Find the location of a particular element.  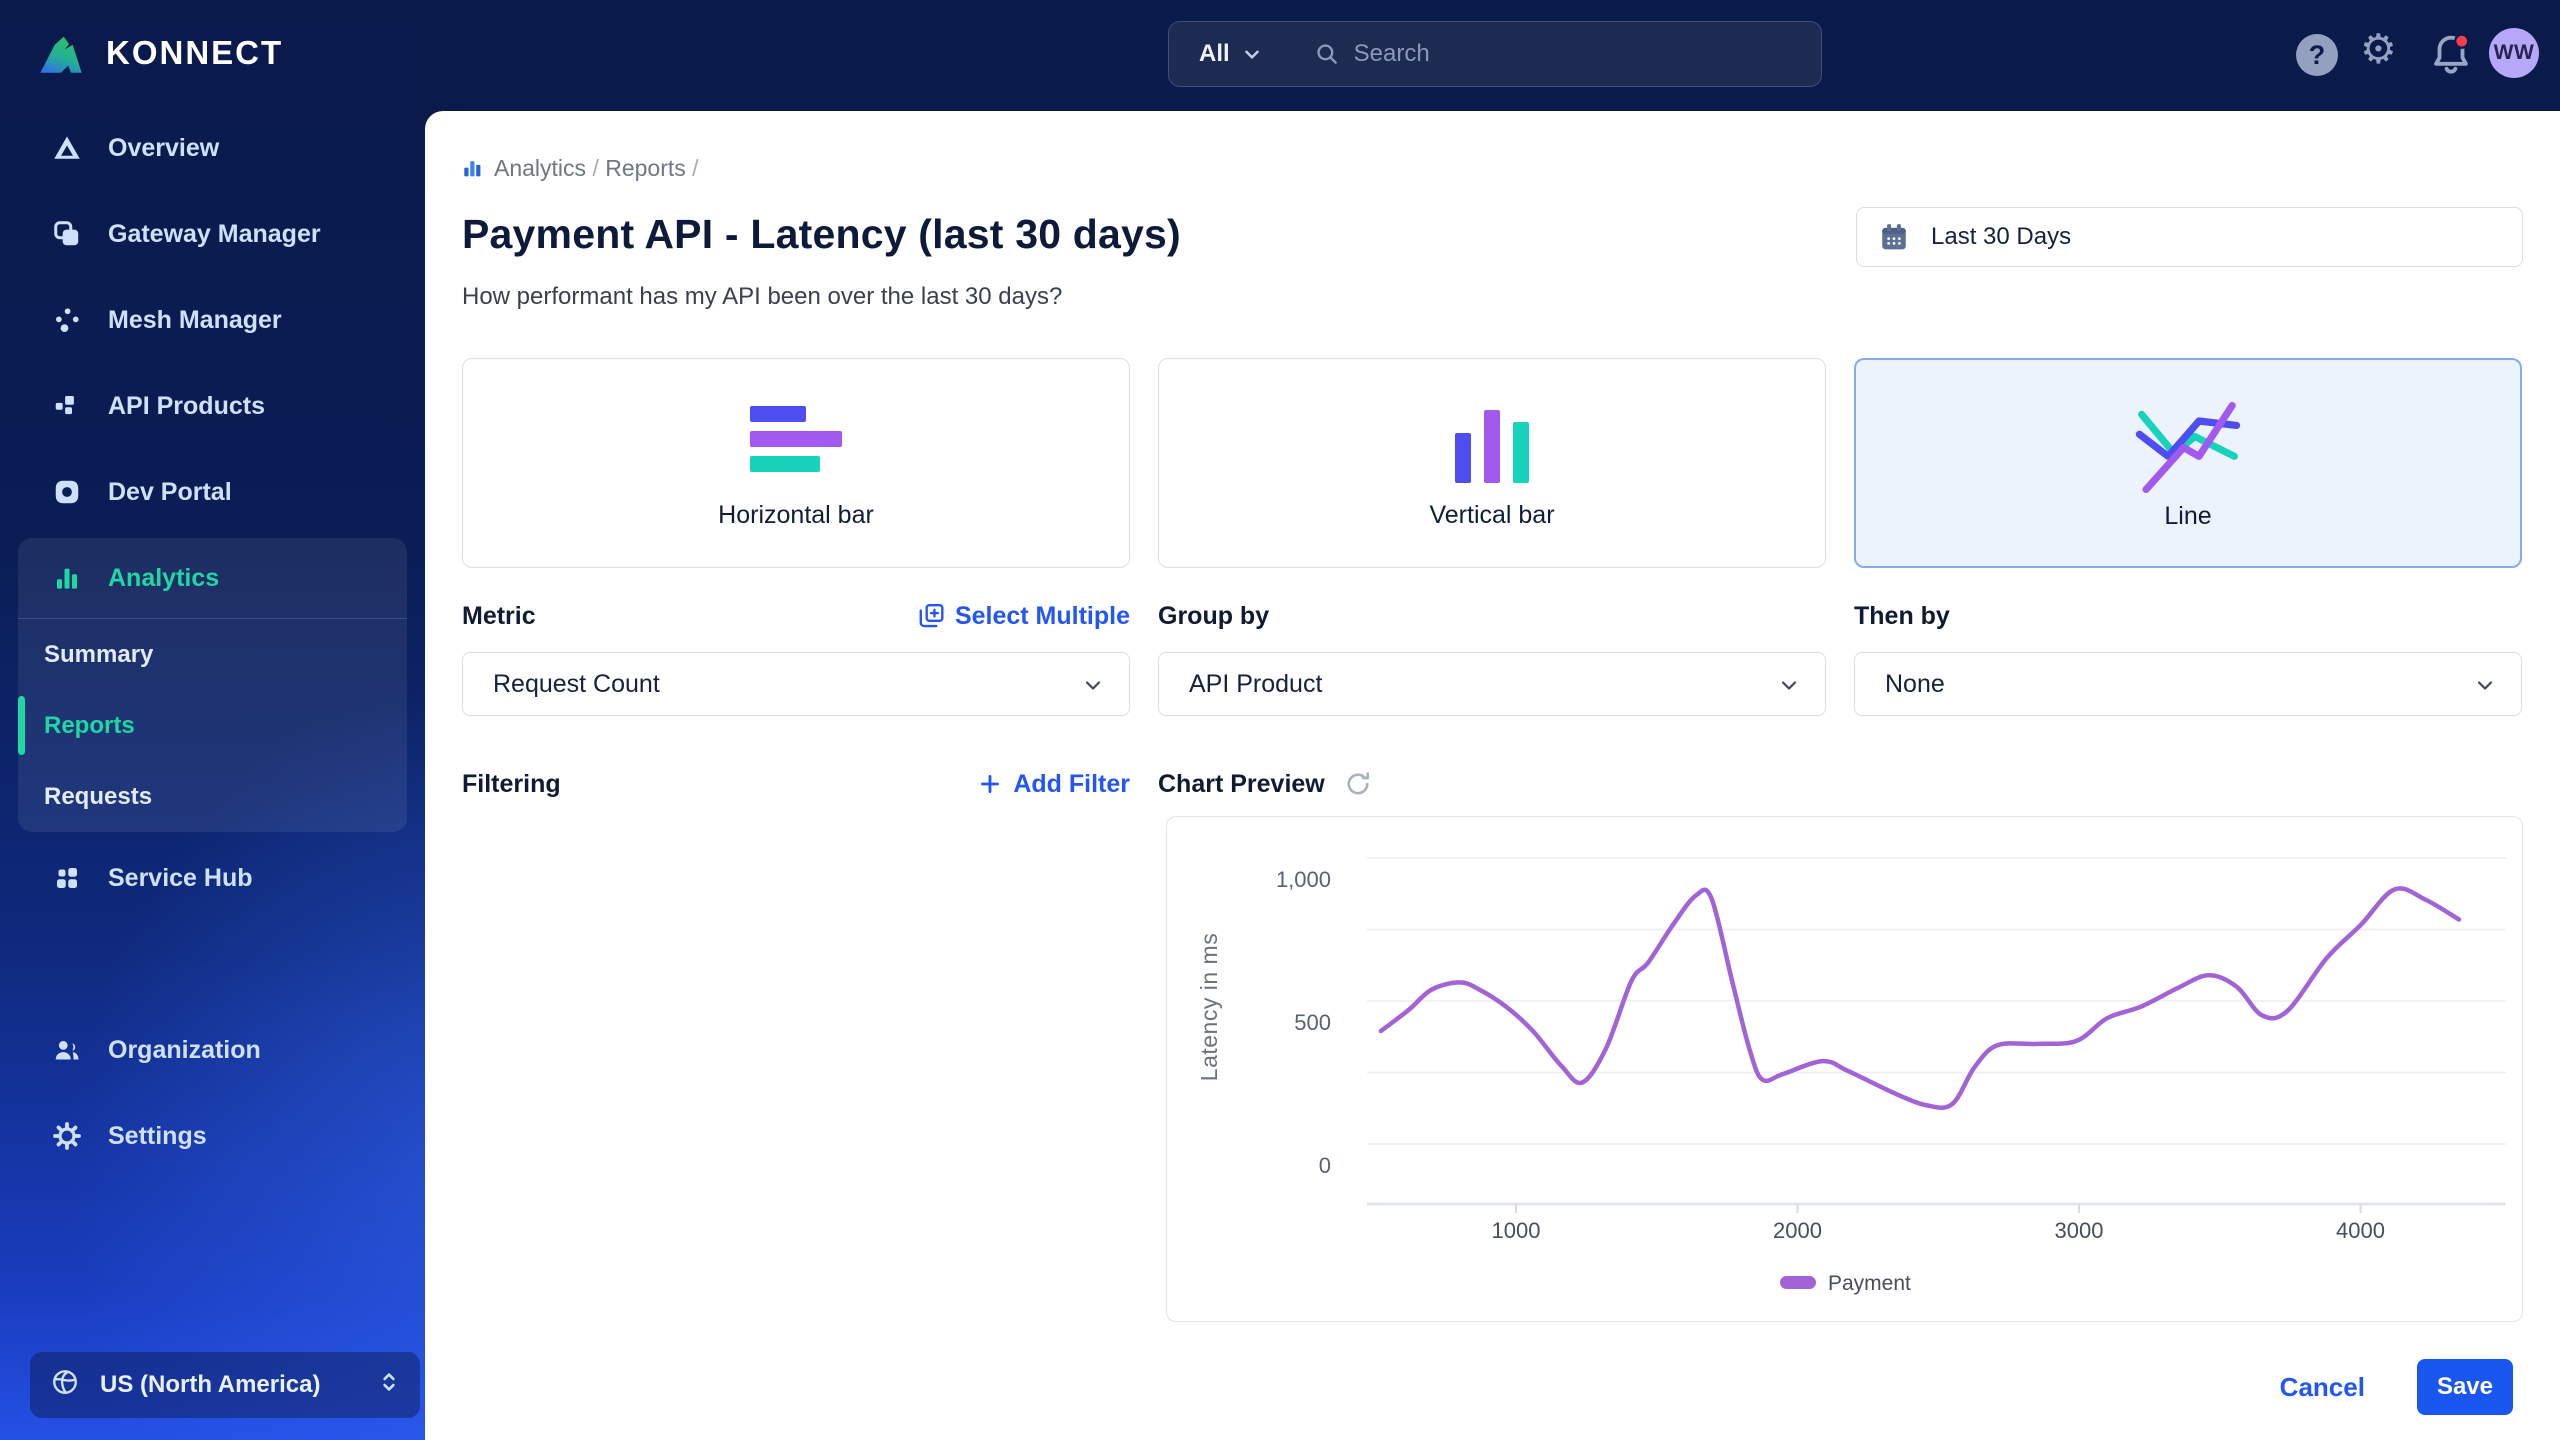

sidebar-item-settings: Settings is located at coordinates (212, 1136).